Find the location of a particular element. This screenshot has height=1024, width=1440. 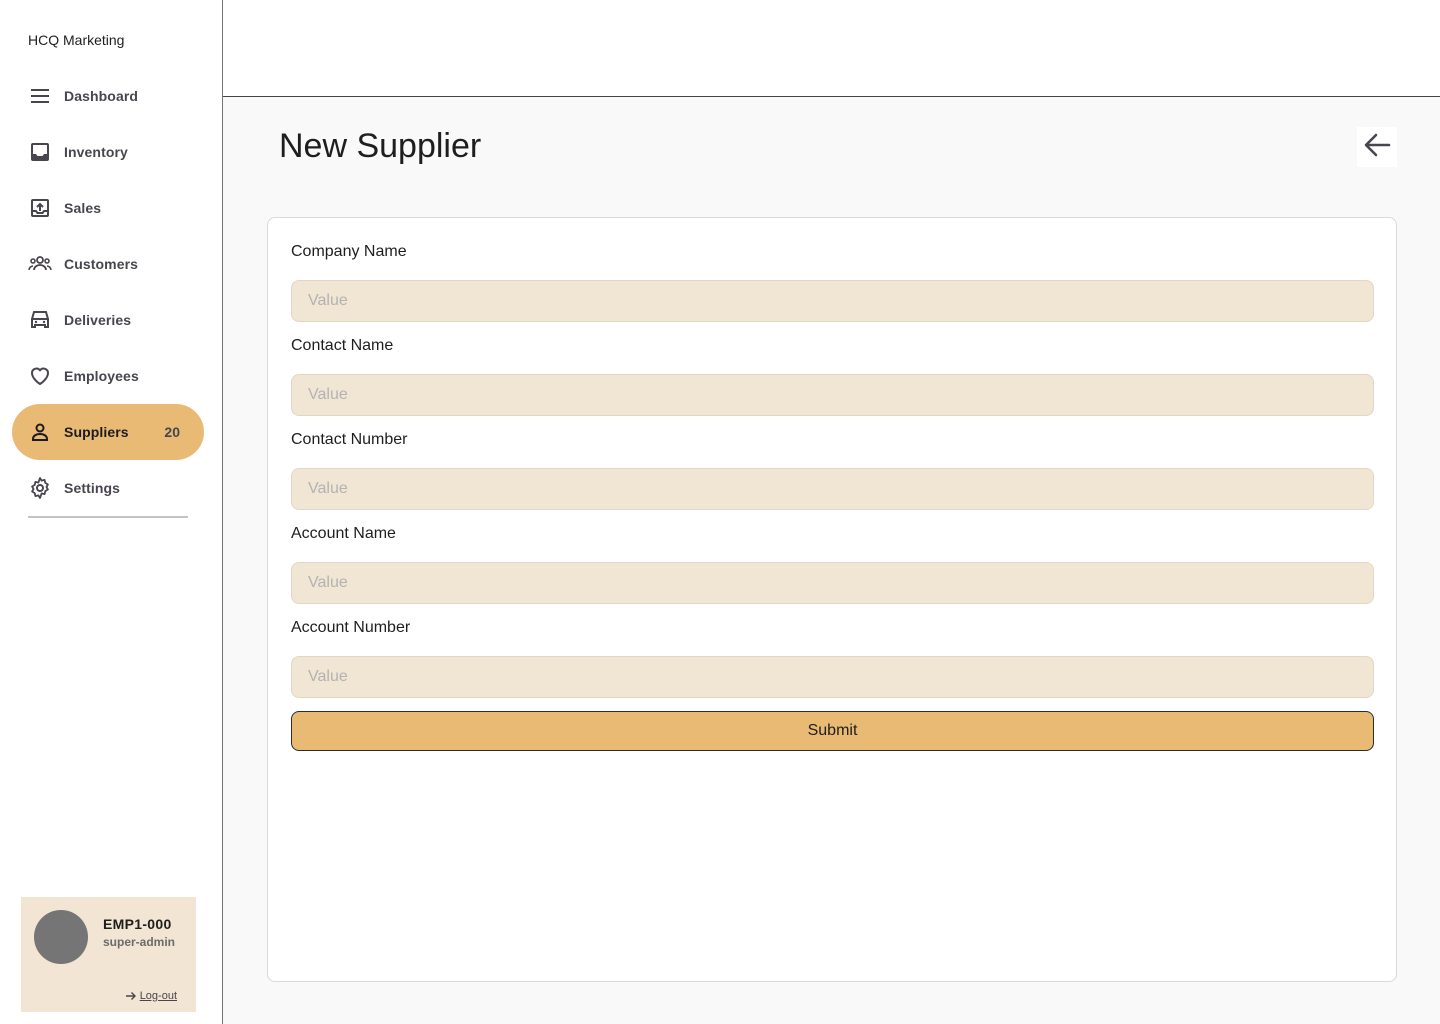

arrow-left-icon is located at coordinates (1377, 147).